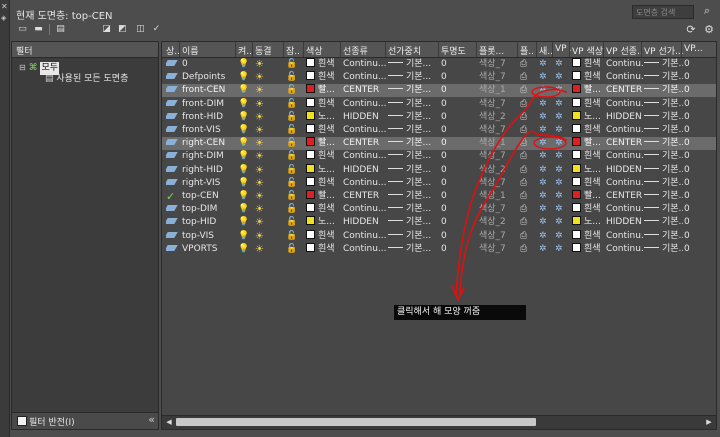 This screenshot has width=720, height=437. I want to click on column-header: 선가중치, so click(414, 50).